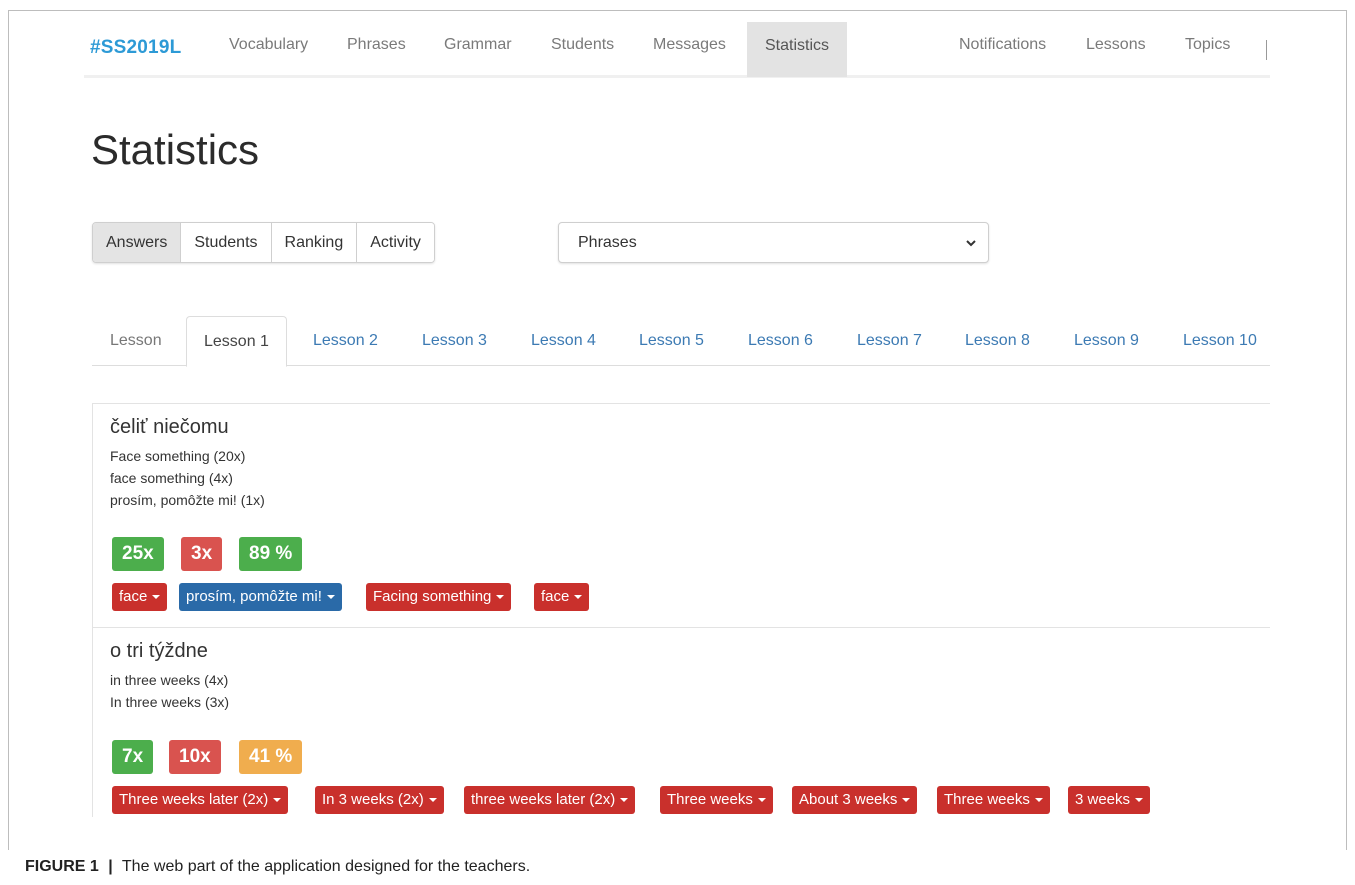  I want to click on phrase-term: o tri týždne, so click(159, 651).